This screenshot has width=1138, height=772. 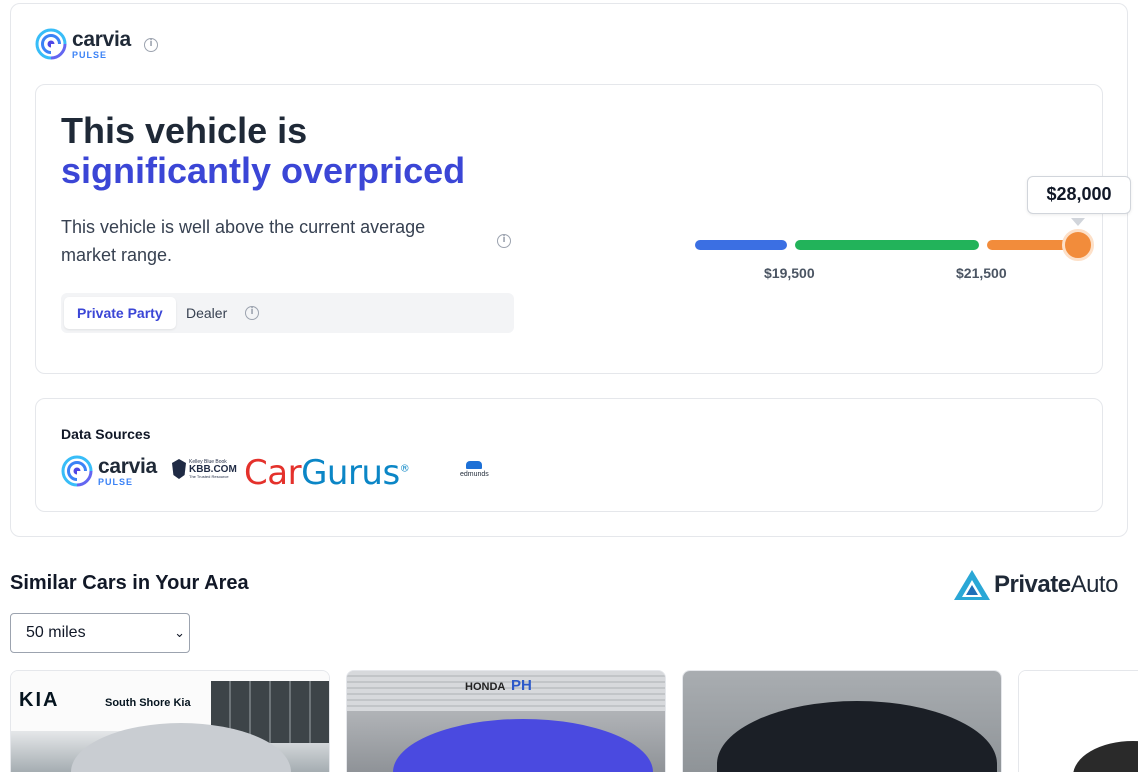 What do you see at coordinates (116, 481) in the screenshot?
I see `source-carvia-sub: PULSE` at bounding box center [116, 481].